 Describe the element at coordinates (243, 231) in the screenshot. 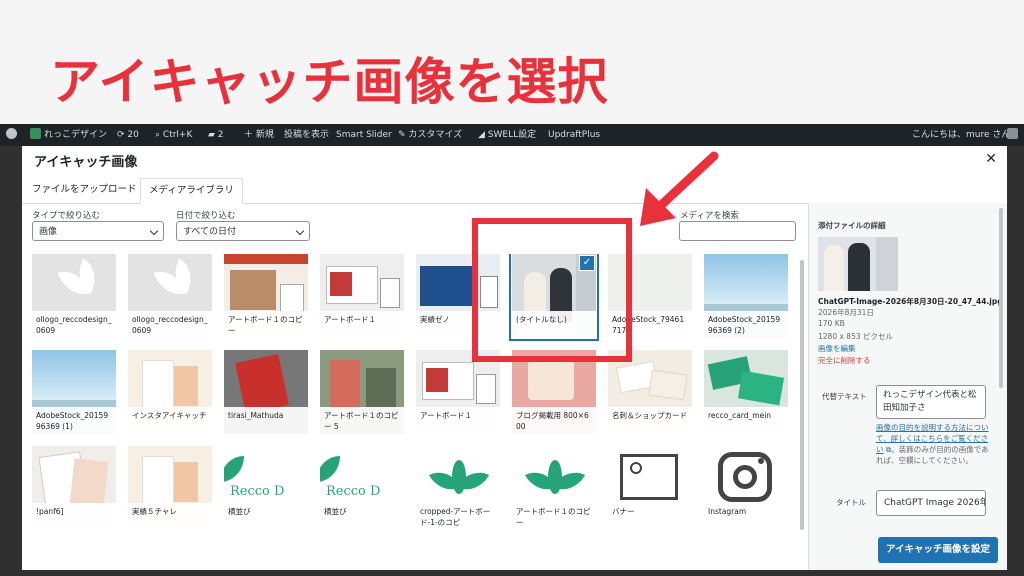

I see `filter-date-select: すべての日付` at that location.